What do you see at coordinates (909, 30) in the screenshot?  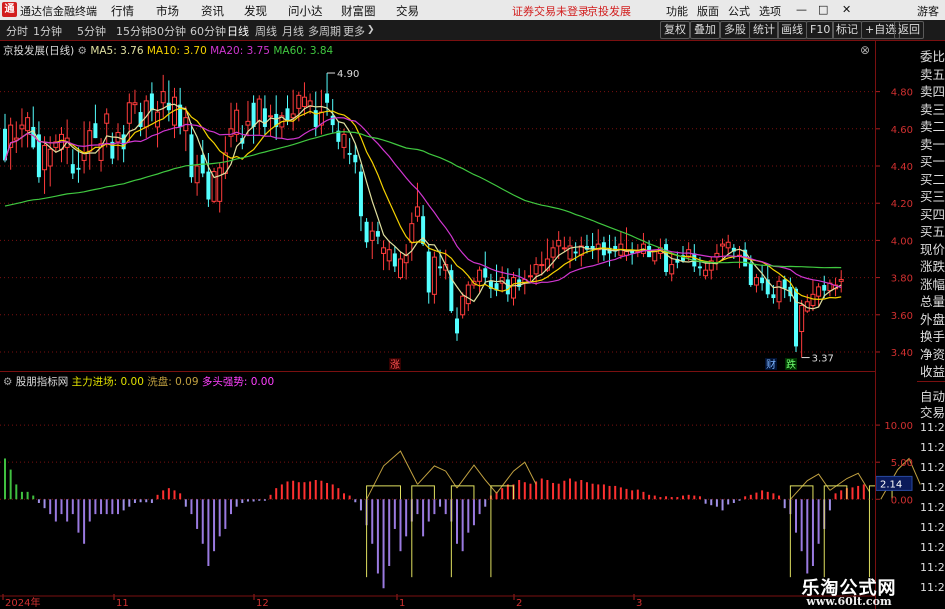 I see `back-button: 返回` at bounding box center [909, 30].